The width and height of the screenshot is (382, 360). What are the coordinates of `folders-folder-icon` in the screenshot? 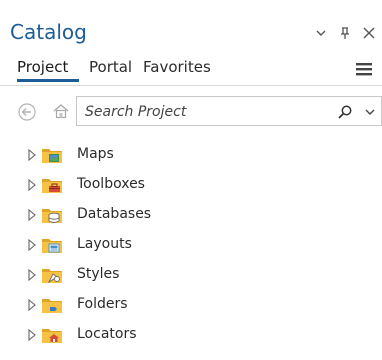 It's located at (52, 306).